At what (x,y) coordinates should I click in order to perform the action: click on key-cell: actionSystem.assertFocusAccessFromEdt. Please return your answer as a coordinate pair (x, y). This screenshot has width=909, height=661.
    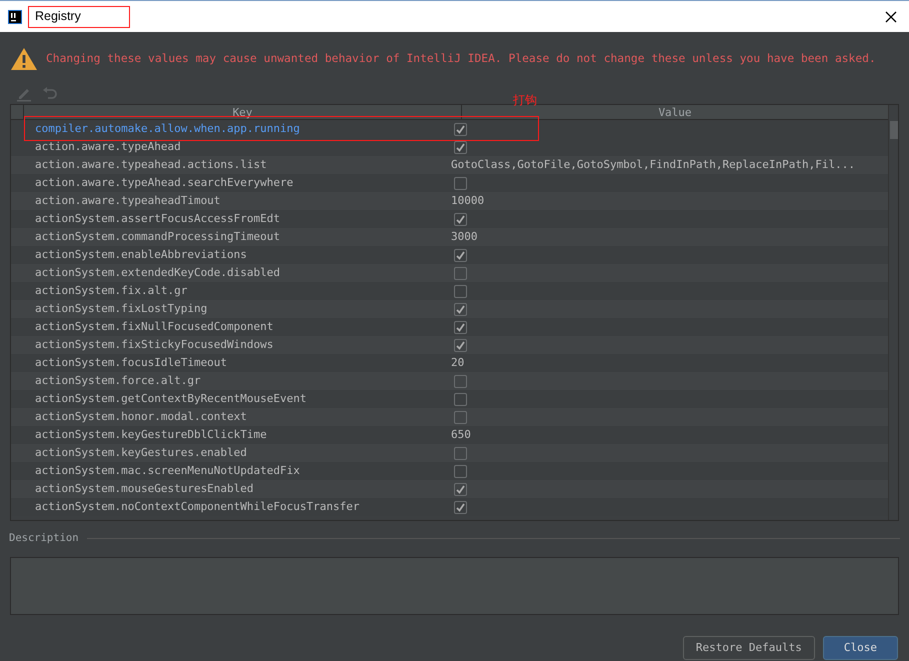
    Looking at the image, I should click on (230, 219).